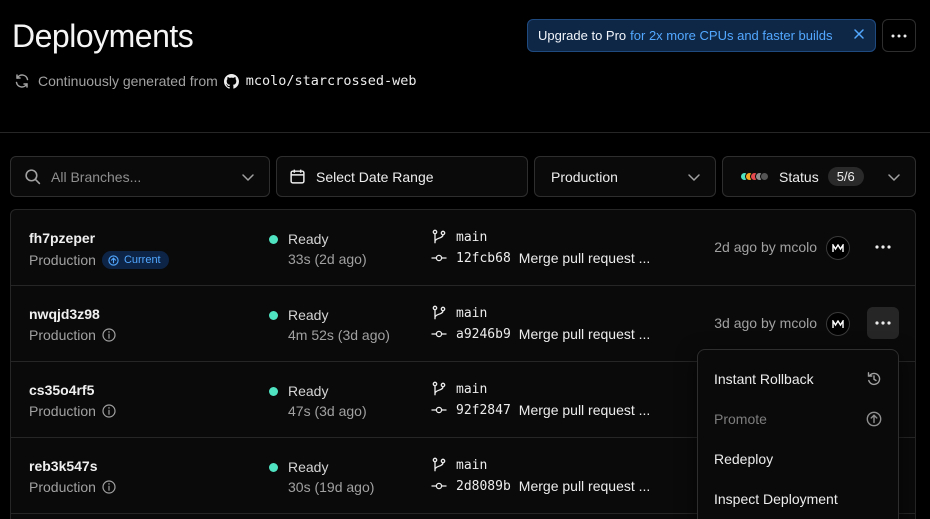 The width and height of the screenshot is (930, 519). Describe the element at coordinates (859, 34) in the screenshot. I see `close-icon` at that location.